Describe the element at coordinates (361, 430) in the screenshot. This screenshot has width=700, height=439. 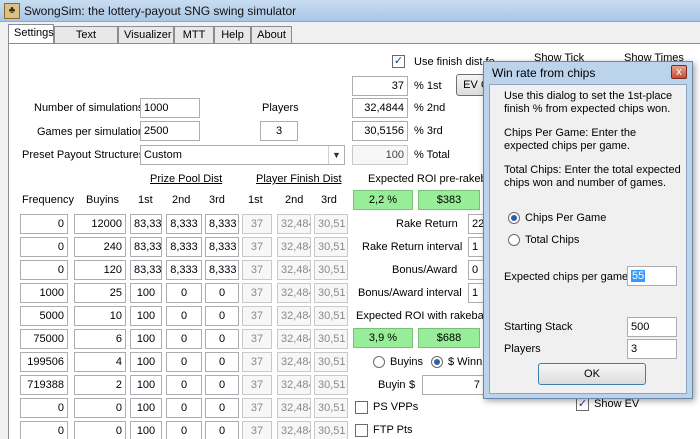
I see `ftp-pts-checkbox` at that location.